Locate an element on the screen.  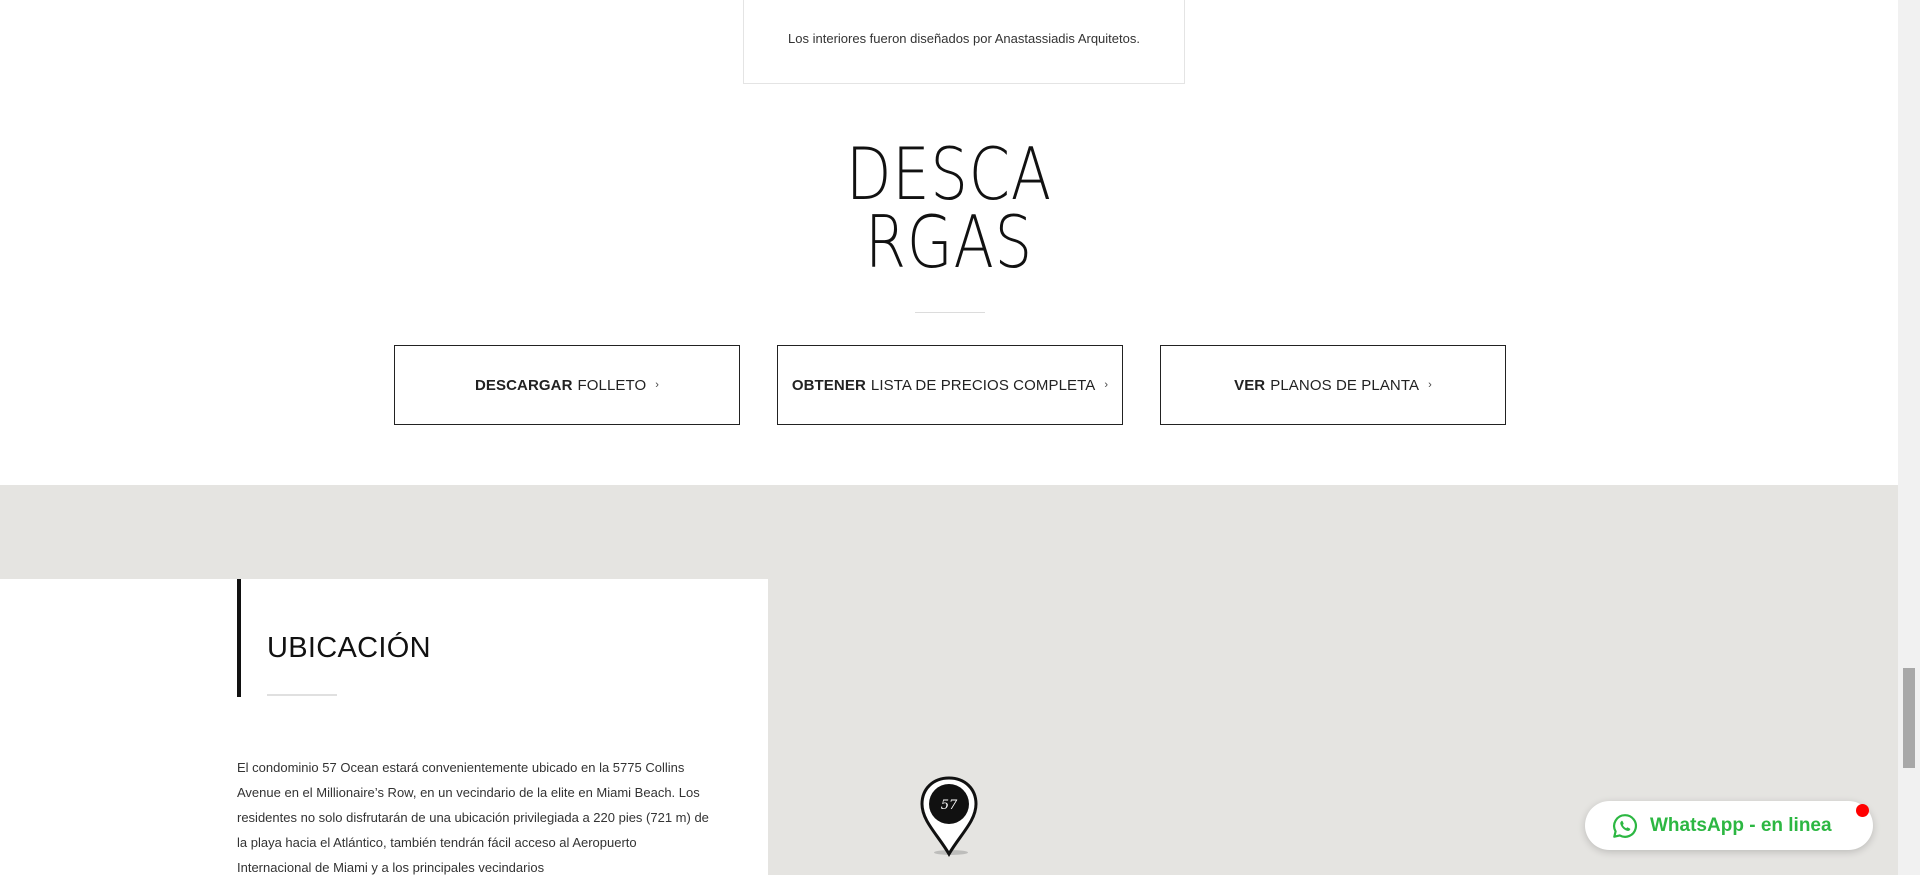
whatsapp-icon is located at coordinates (1625, 825).